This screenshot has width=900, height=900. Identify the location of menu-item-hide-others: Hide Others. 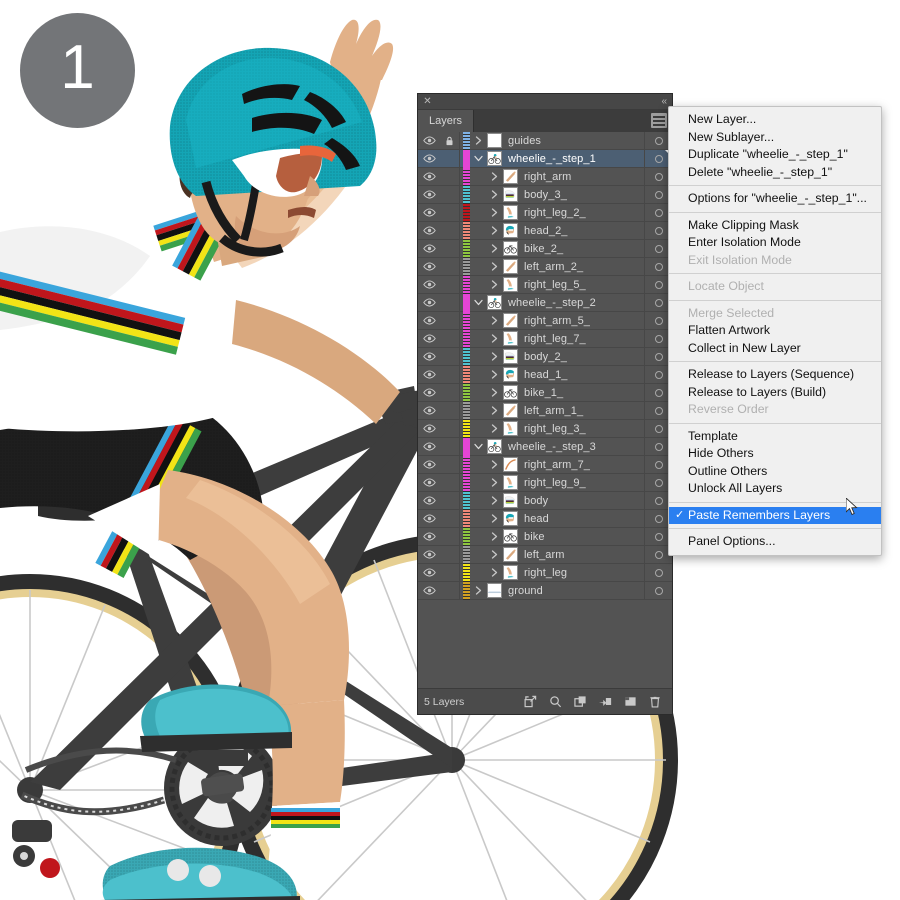
(775, 454).